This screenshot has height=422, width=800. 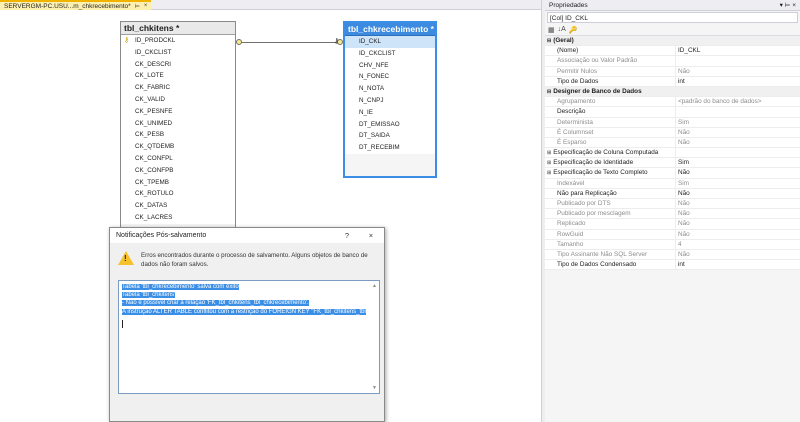 What do you see at coordinates (397, 148) in the screenshot?
I see `table-column-row: DT_RECEBIM` at bounding box center [397, 148].